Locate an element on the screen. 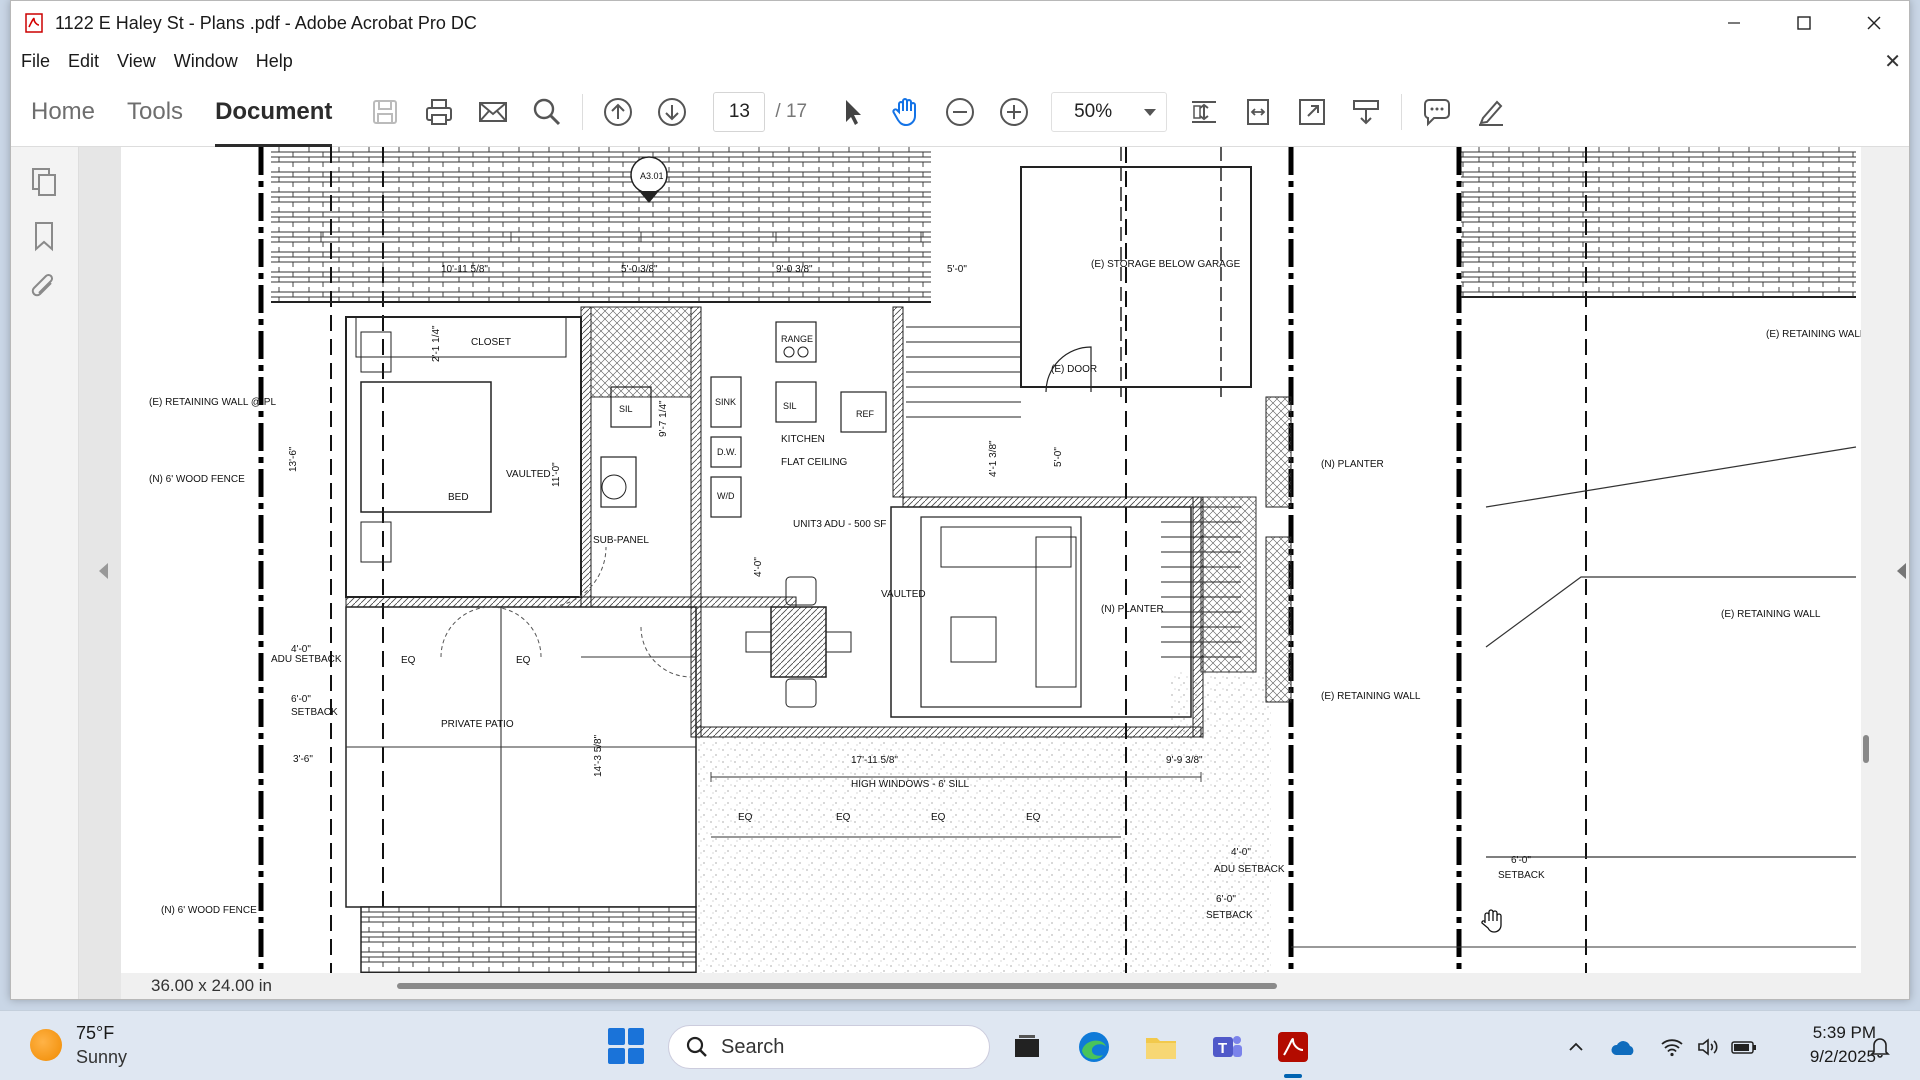 The width and height of the screenshot is (1920, 1080). menu-file: File is located at coordinates (34, 61).